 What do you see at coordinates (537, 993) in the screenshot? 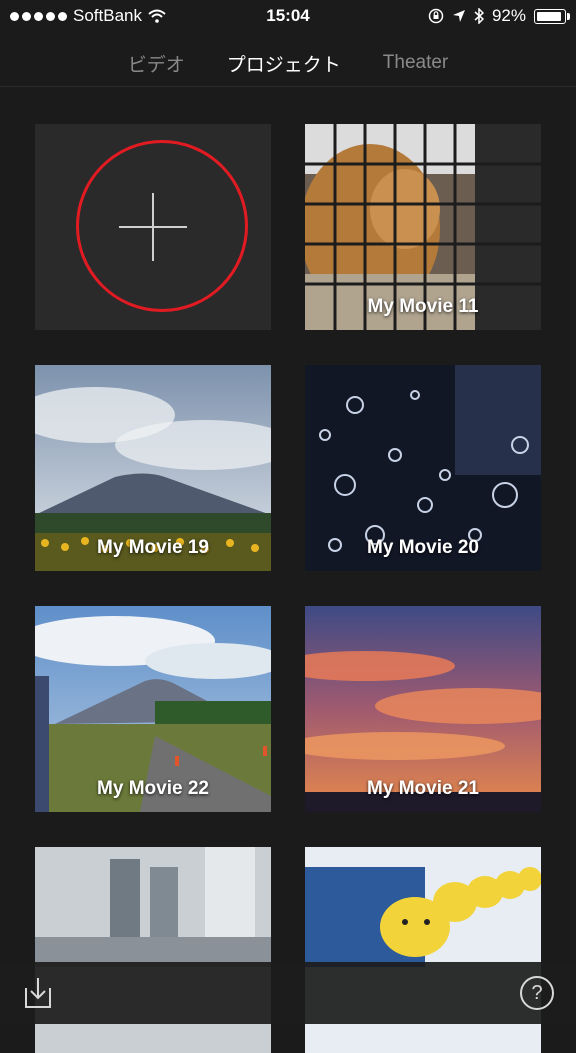
I see `help-button: ?` at bounding box center [537, 993].